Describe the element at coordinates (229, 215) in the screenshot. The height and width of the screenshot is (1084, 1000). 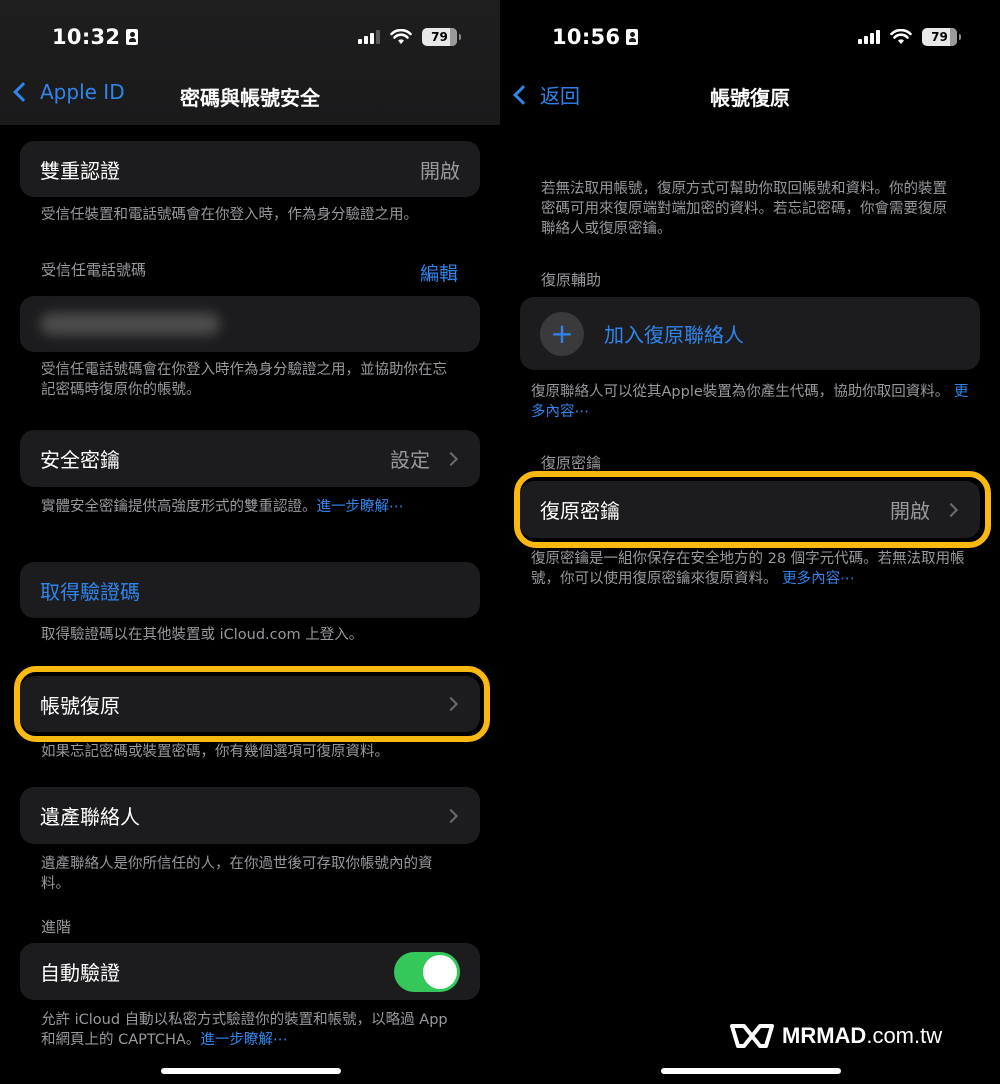
I see `two-factor-footer: 受信任裝置和電話號碼會在你登入時，作為身分驗證之用。` at that location.